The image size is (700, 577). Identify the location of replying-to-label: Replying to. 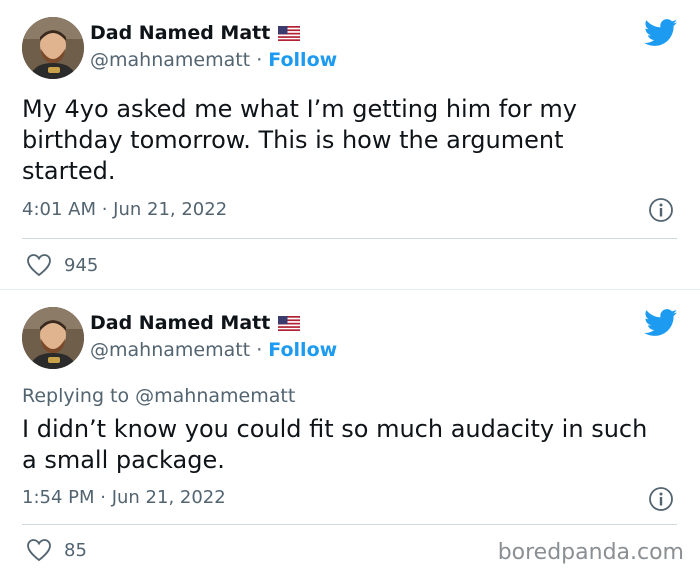
(79, 396).